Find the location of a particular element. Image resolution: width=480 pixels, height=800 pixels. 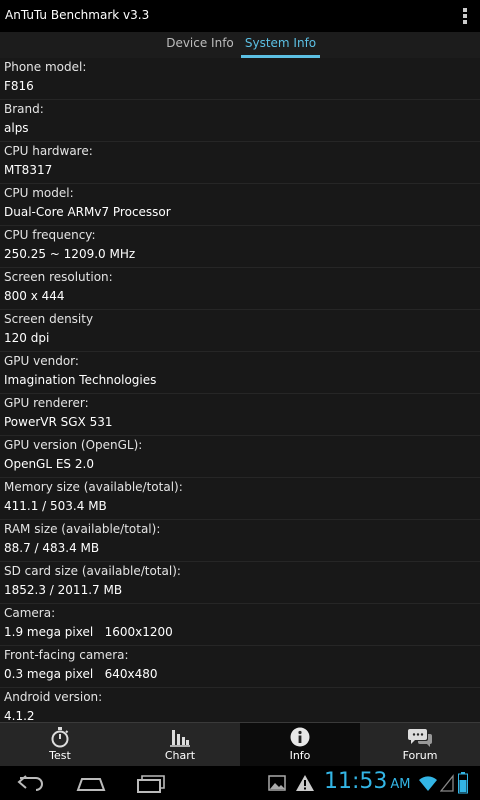

info-value: Imagination Technologies is located at coordinates (80, 380).